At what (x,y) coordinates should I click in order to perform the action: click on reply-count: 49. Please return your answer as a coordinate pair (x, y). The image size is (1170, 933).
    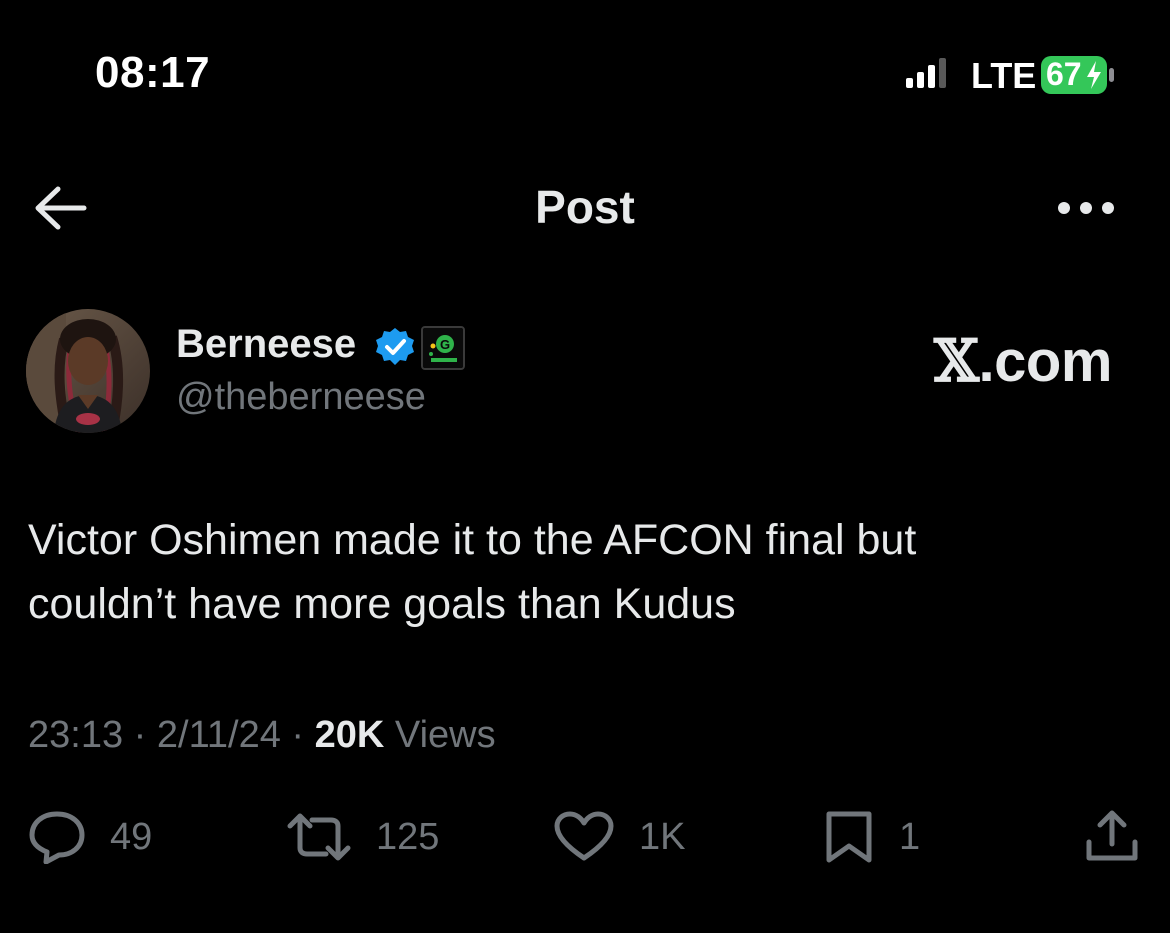
    Looking at the image, I should click on (131, 836).